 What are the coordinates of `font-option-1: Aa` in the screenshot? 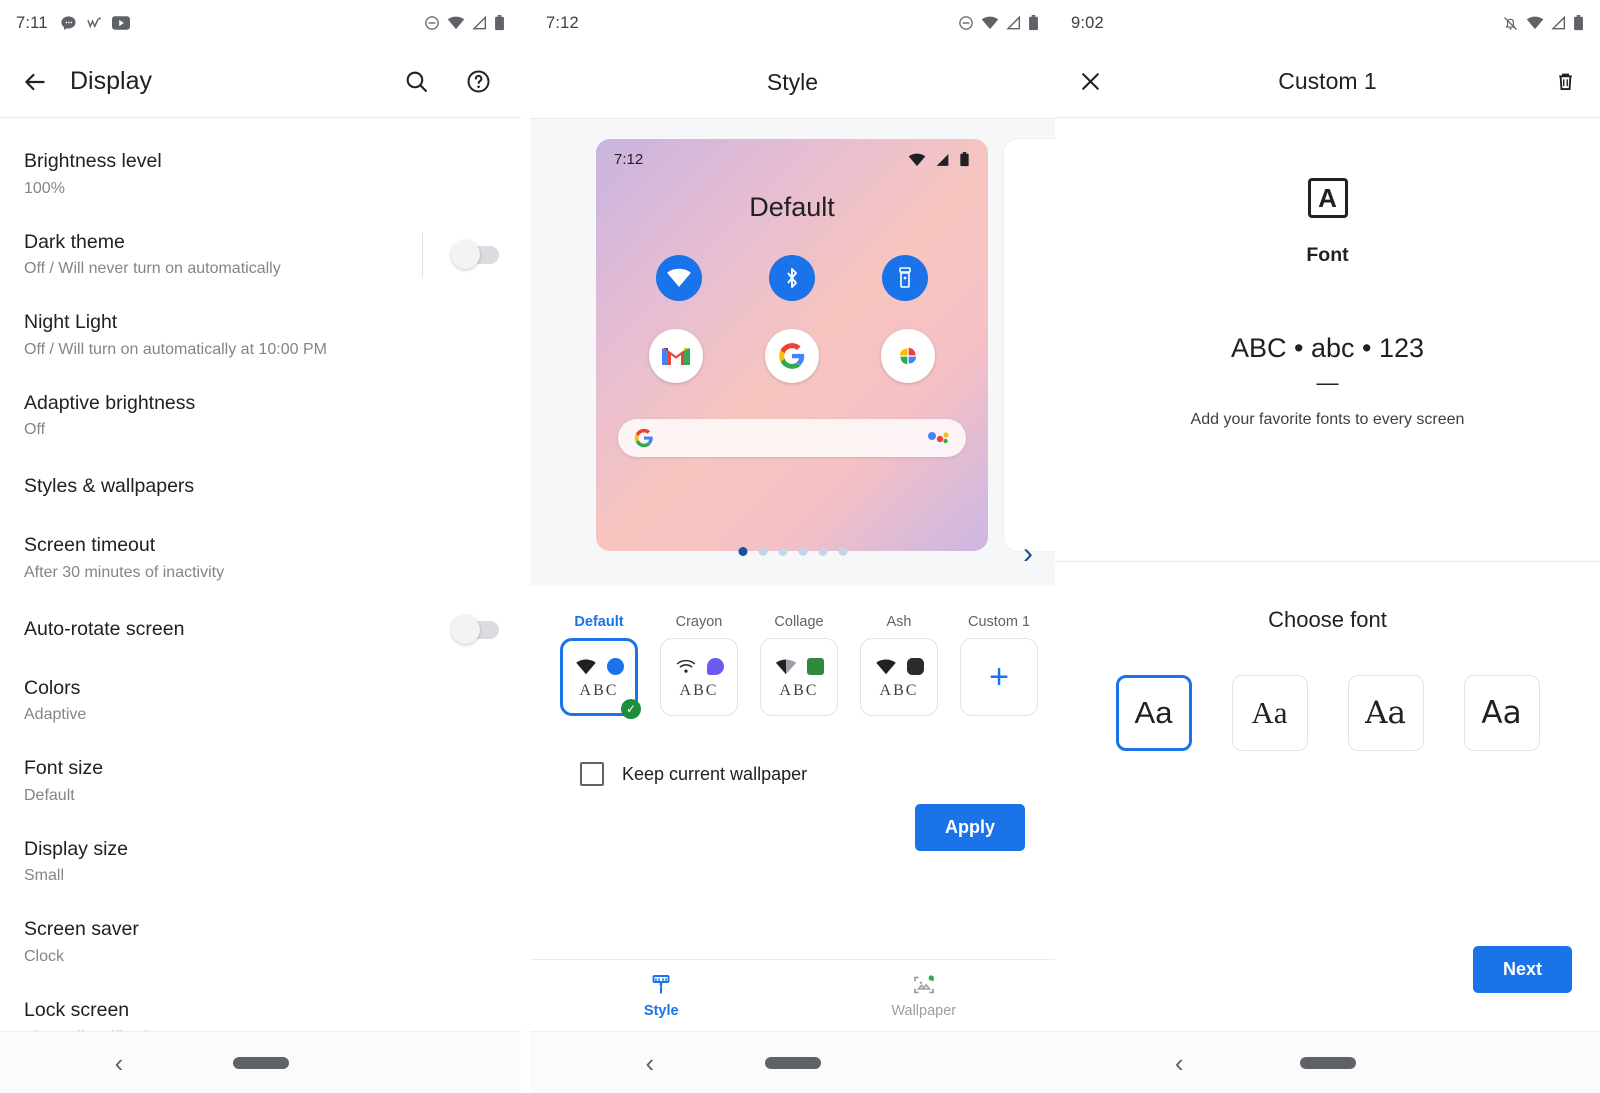 It's located at (1269, 713).